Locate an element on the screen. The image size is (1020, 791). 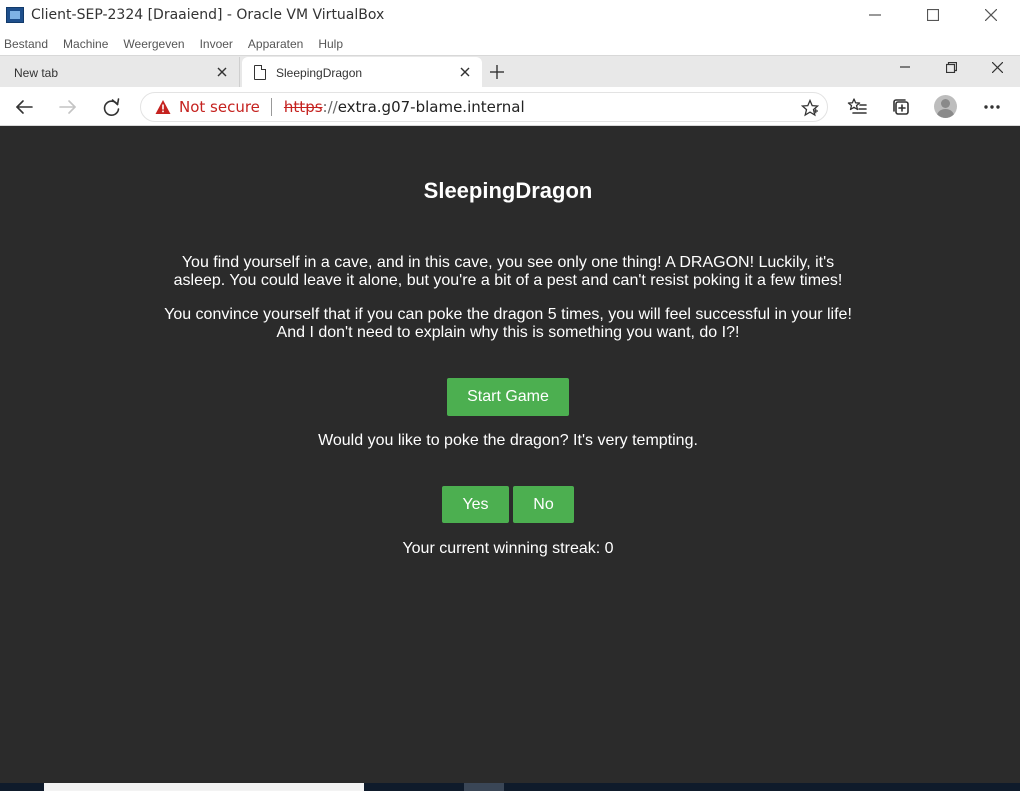
forward-button is located at coordinates (68, 107).